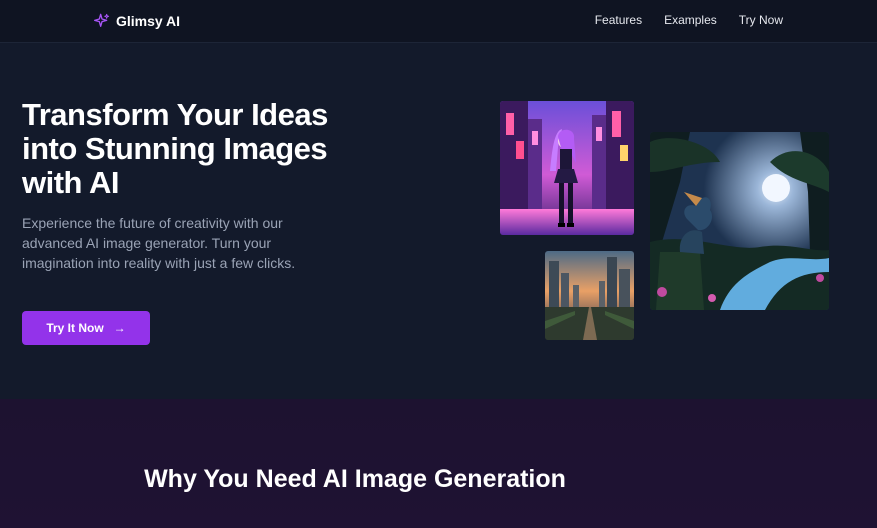 This screenshot has height=528, width=877. What do you see at coordinates (119, 328) in the screenshot?
I see `arrow-right-icon: →` at bounding box center [119, 328].